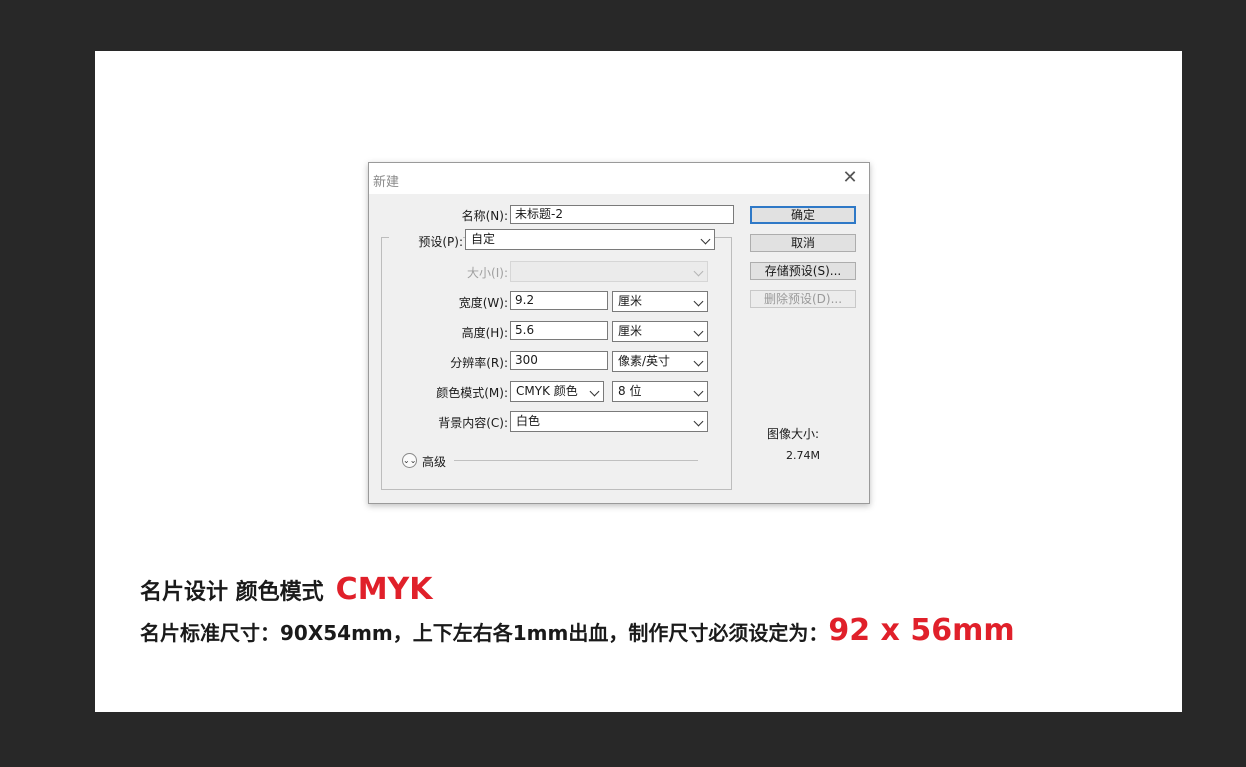 Image resolution: width=1246 pixels, height=767 pixels. I want to click on caption-line-1: 名片设计 颜色模式 CMYK, so click(286, 589).